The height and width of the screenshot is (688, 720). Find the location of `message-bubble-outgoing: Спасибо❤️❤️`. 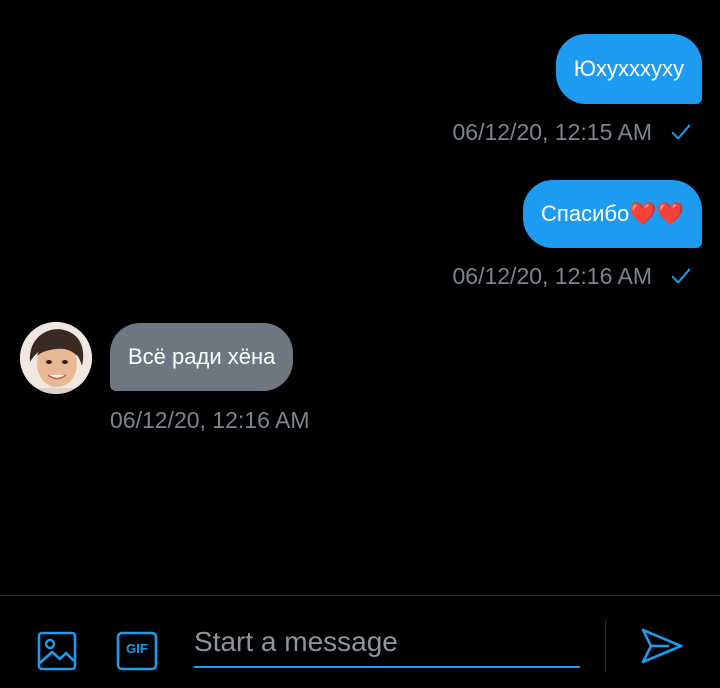

message-bubble-outgoing: Спасибо❤️❤️ is located at coordinates (612, 214).